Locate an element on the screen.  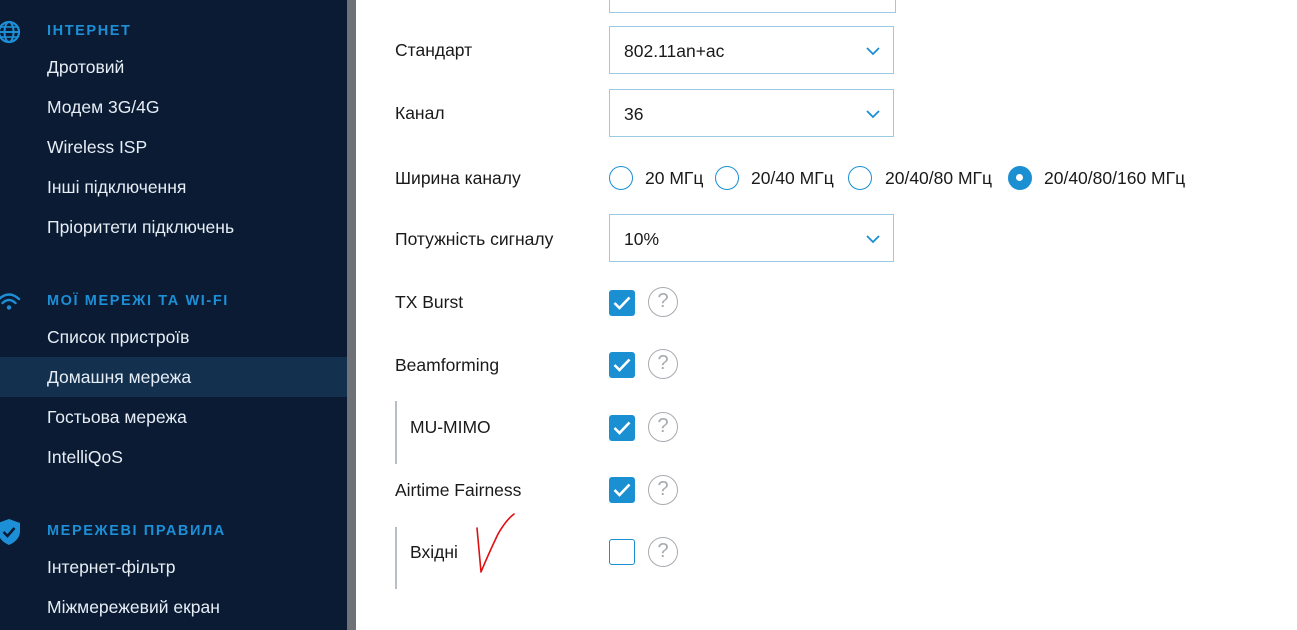
beamforming-help-button: ? is located at coordinates (663, 364).